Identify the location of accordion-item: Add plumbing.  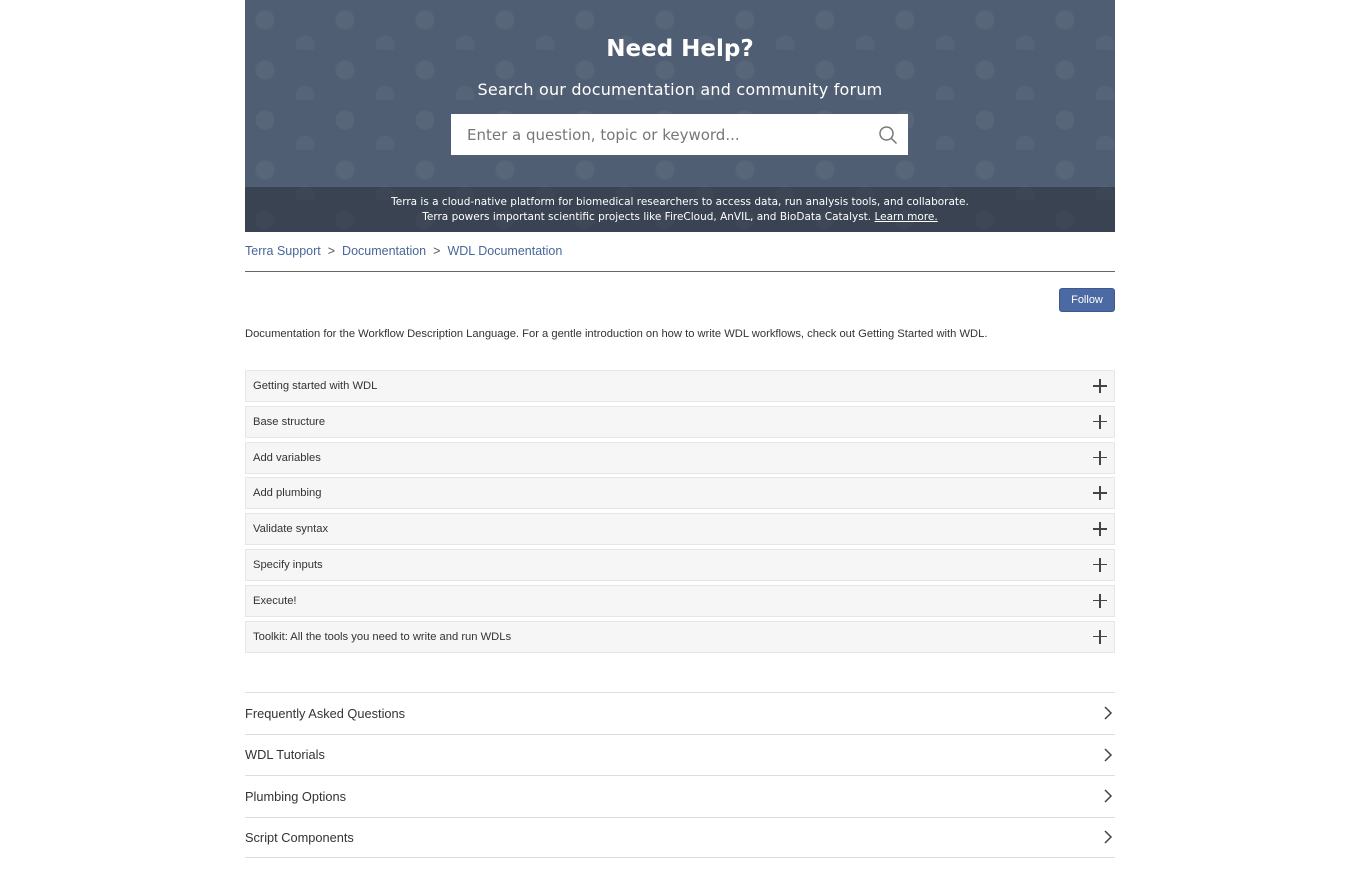
(680, 493).